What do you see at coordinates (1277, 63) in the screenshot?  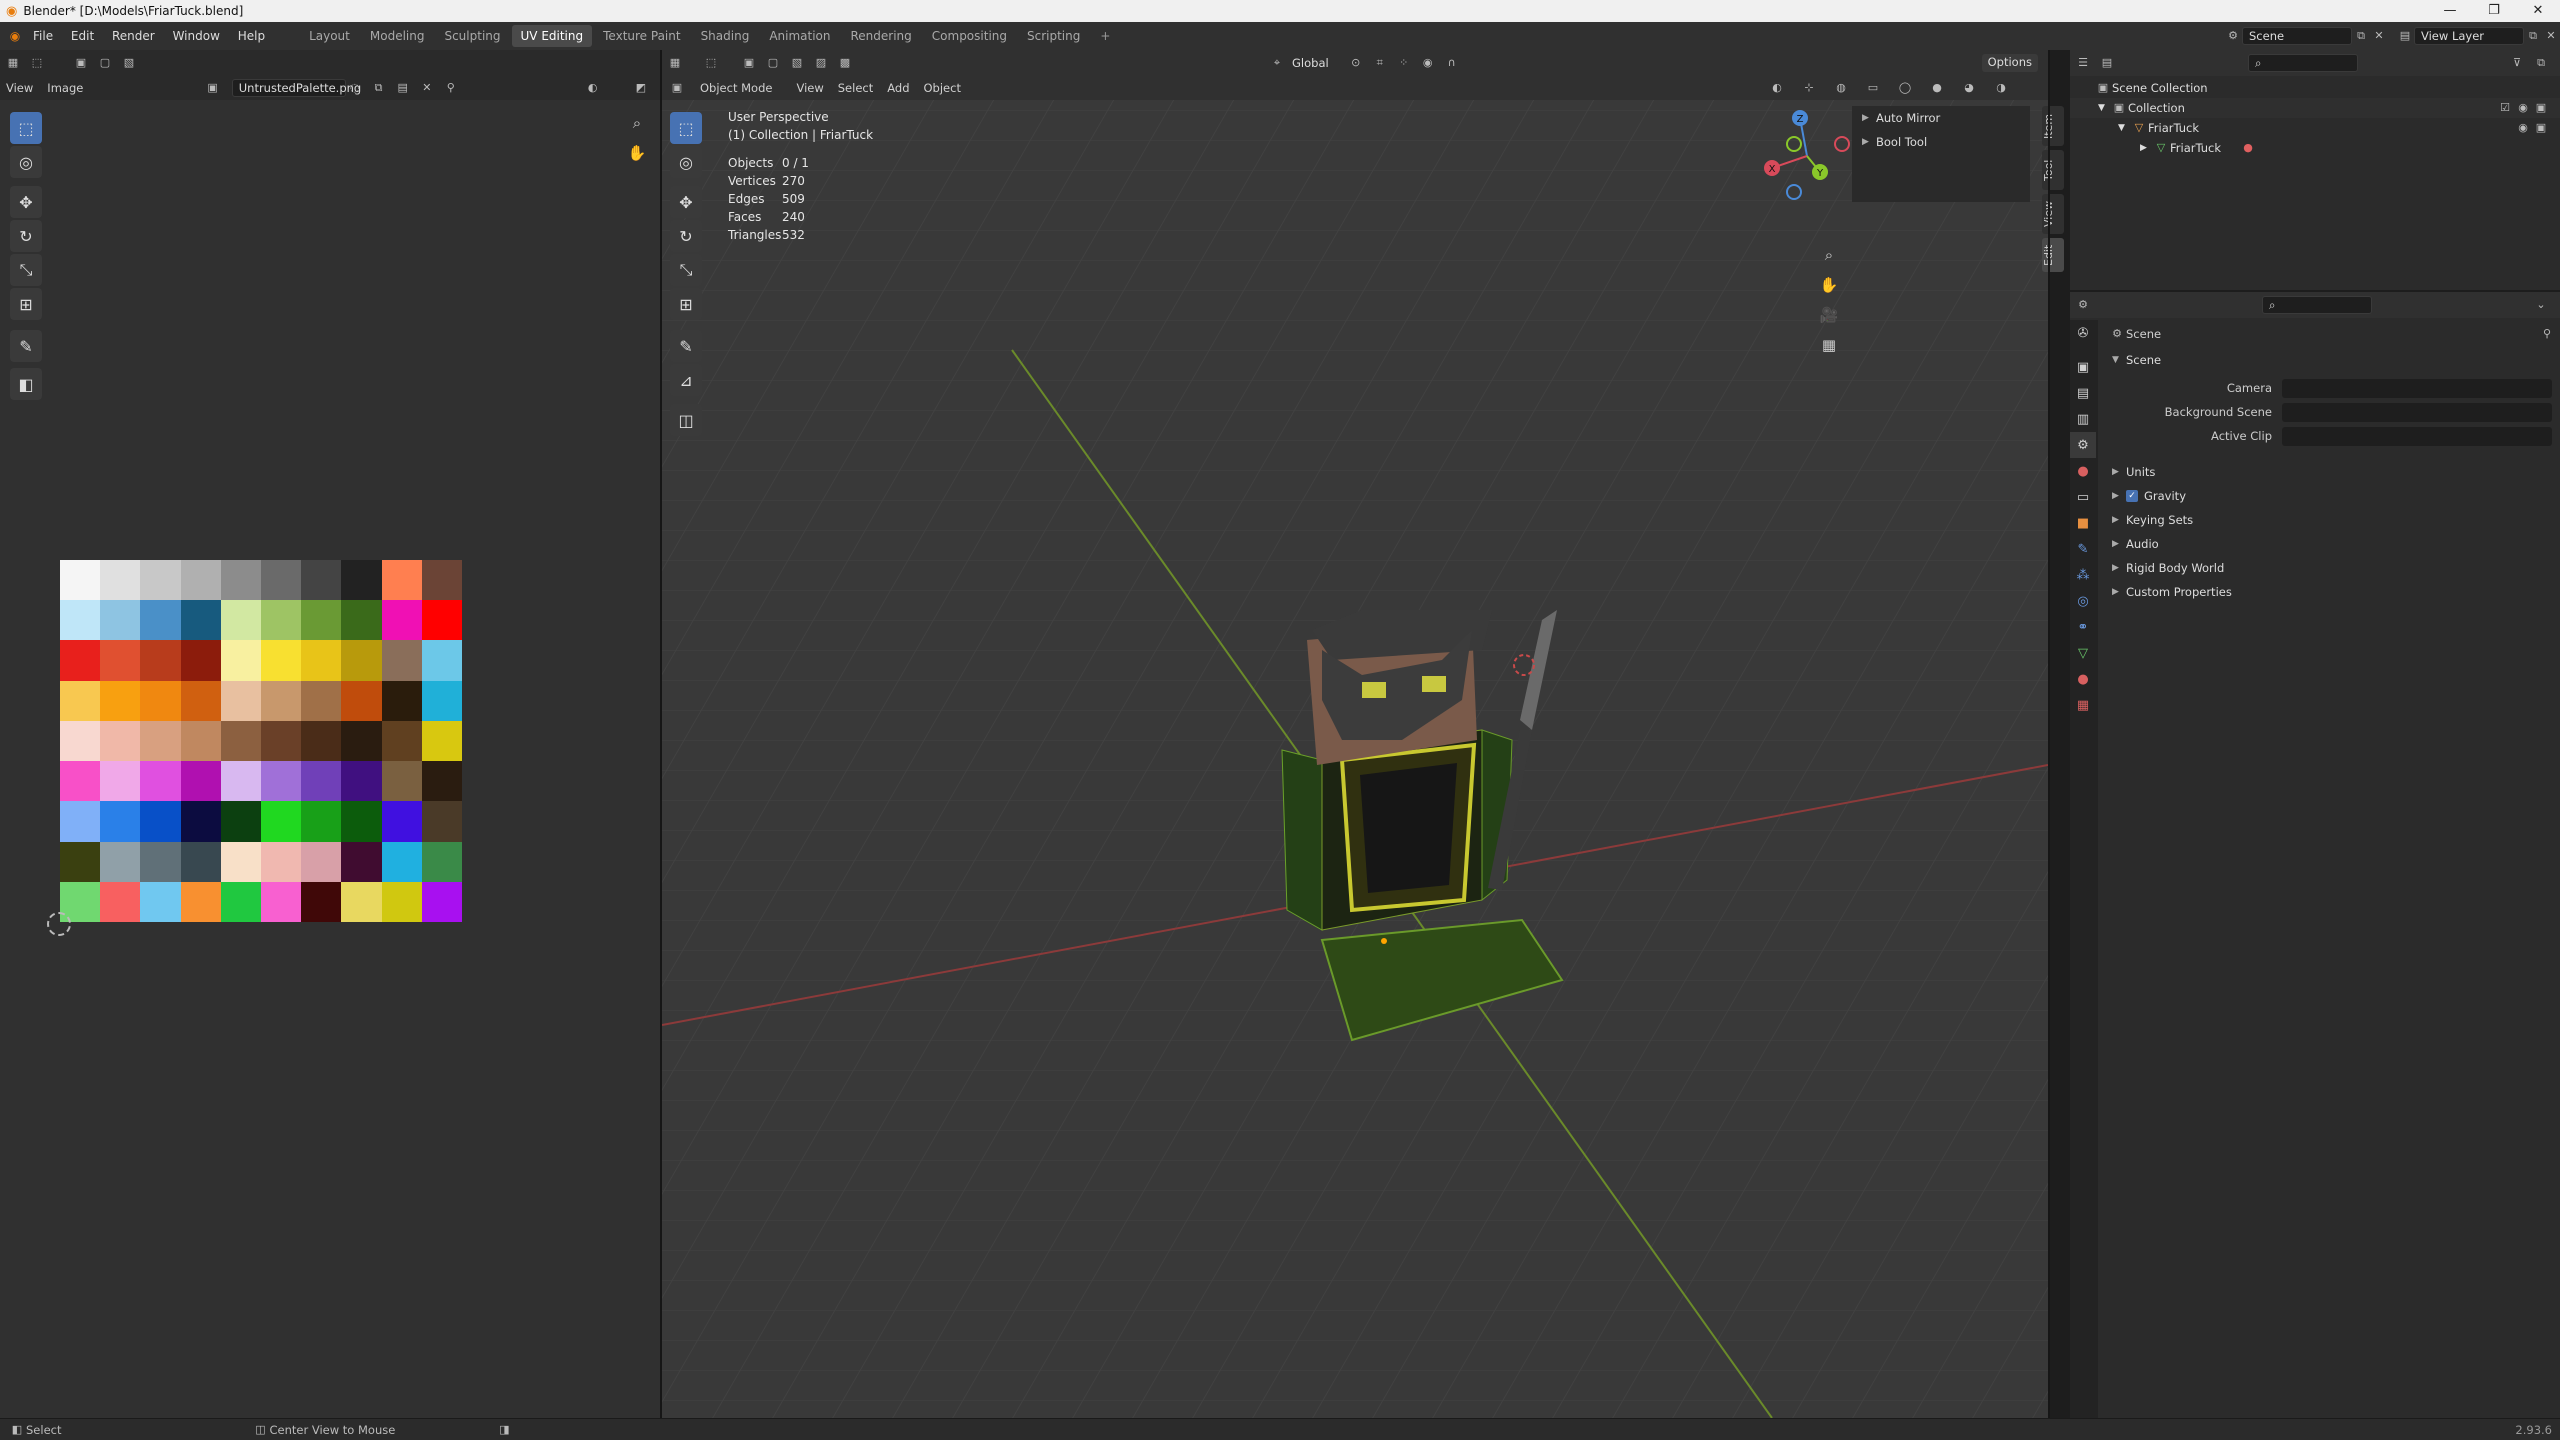 I see `orientation-icon: ⌖` at bounding box center [1277, 63].